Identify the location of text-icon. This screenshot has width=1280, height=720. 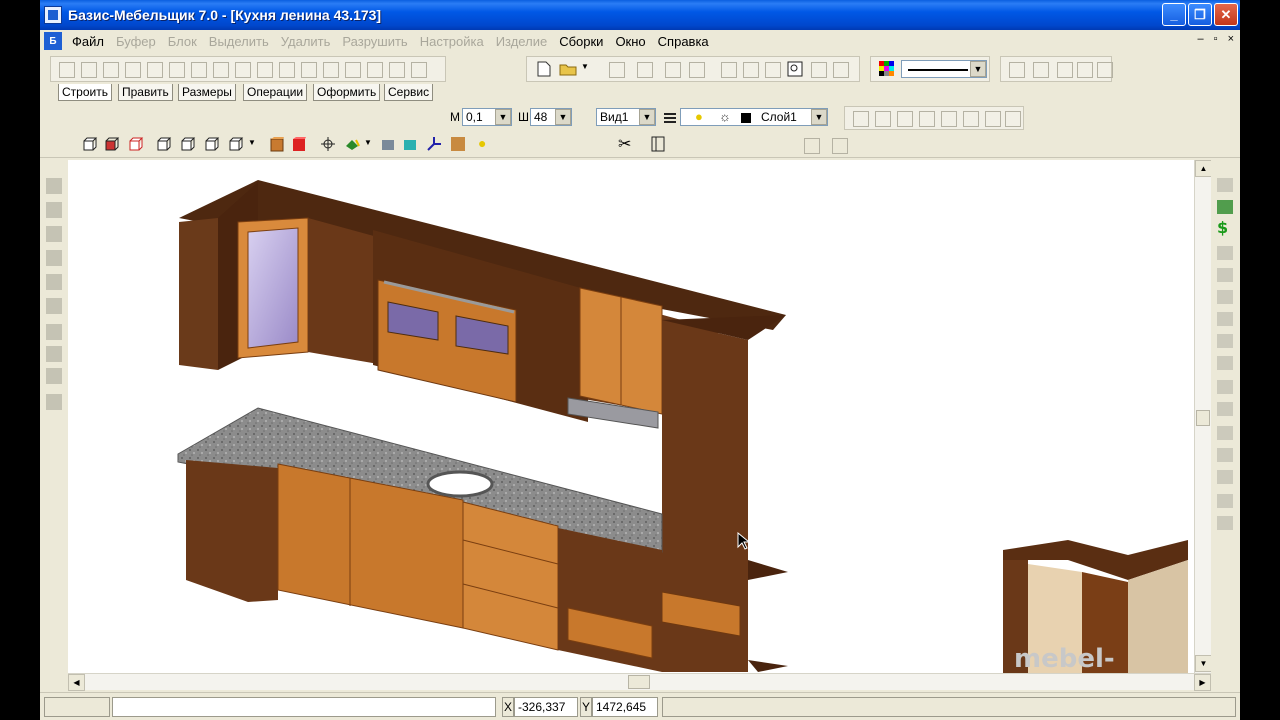
(970, 118).